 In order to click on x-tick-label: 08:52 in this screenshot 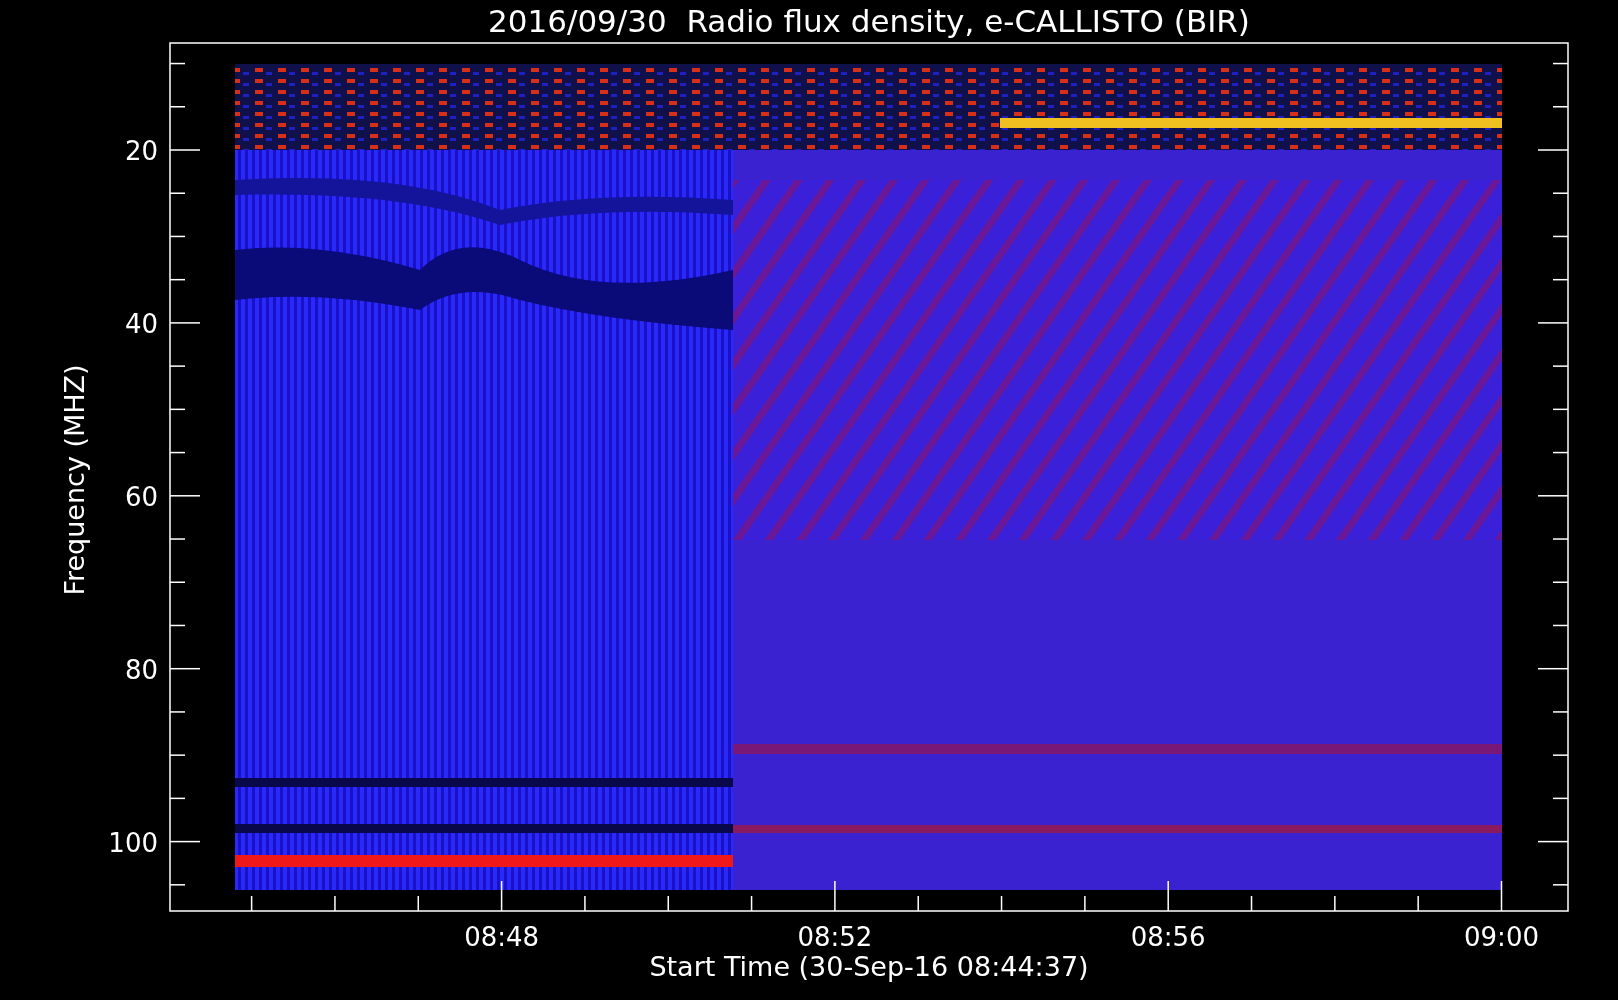, I will do `click(835, 937)`.